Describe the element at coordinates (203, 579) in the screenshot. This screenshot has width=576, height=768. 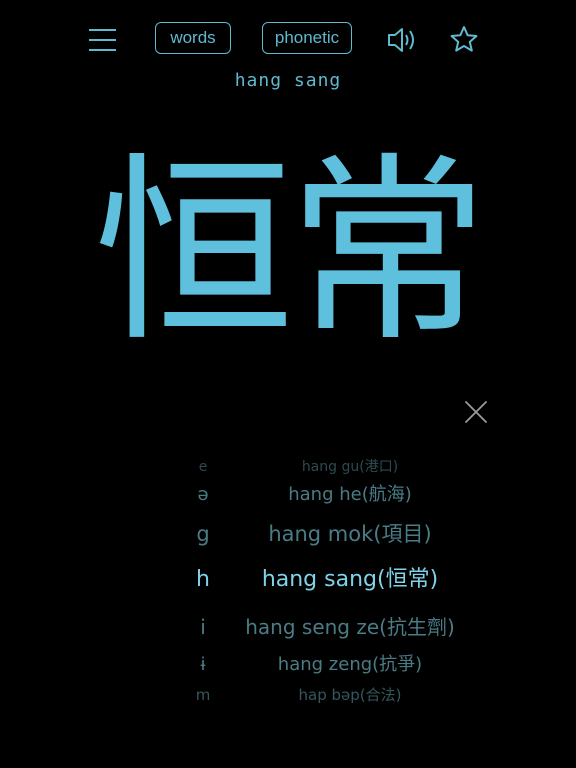
I see `picker-letter: h` at that location.